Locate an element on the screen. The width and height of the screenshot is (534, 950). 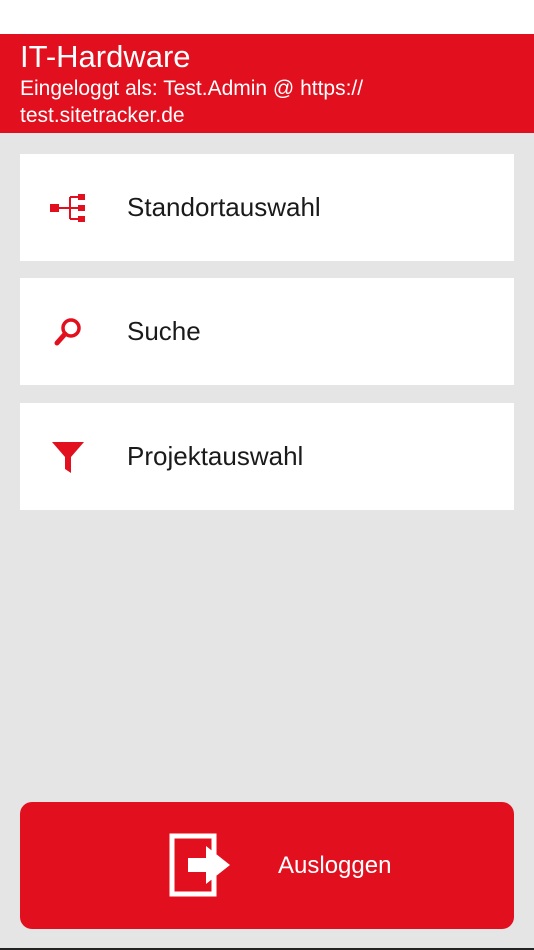
logout-label: Ausloggen is located at coordinates (335, 865).